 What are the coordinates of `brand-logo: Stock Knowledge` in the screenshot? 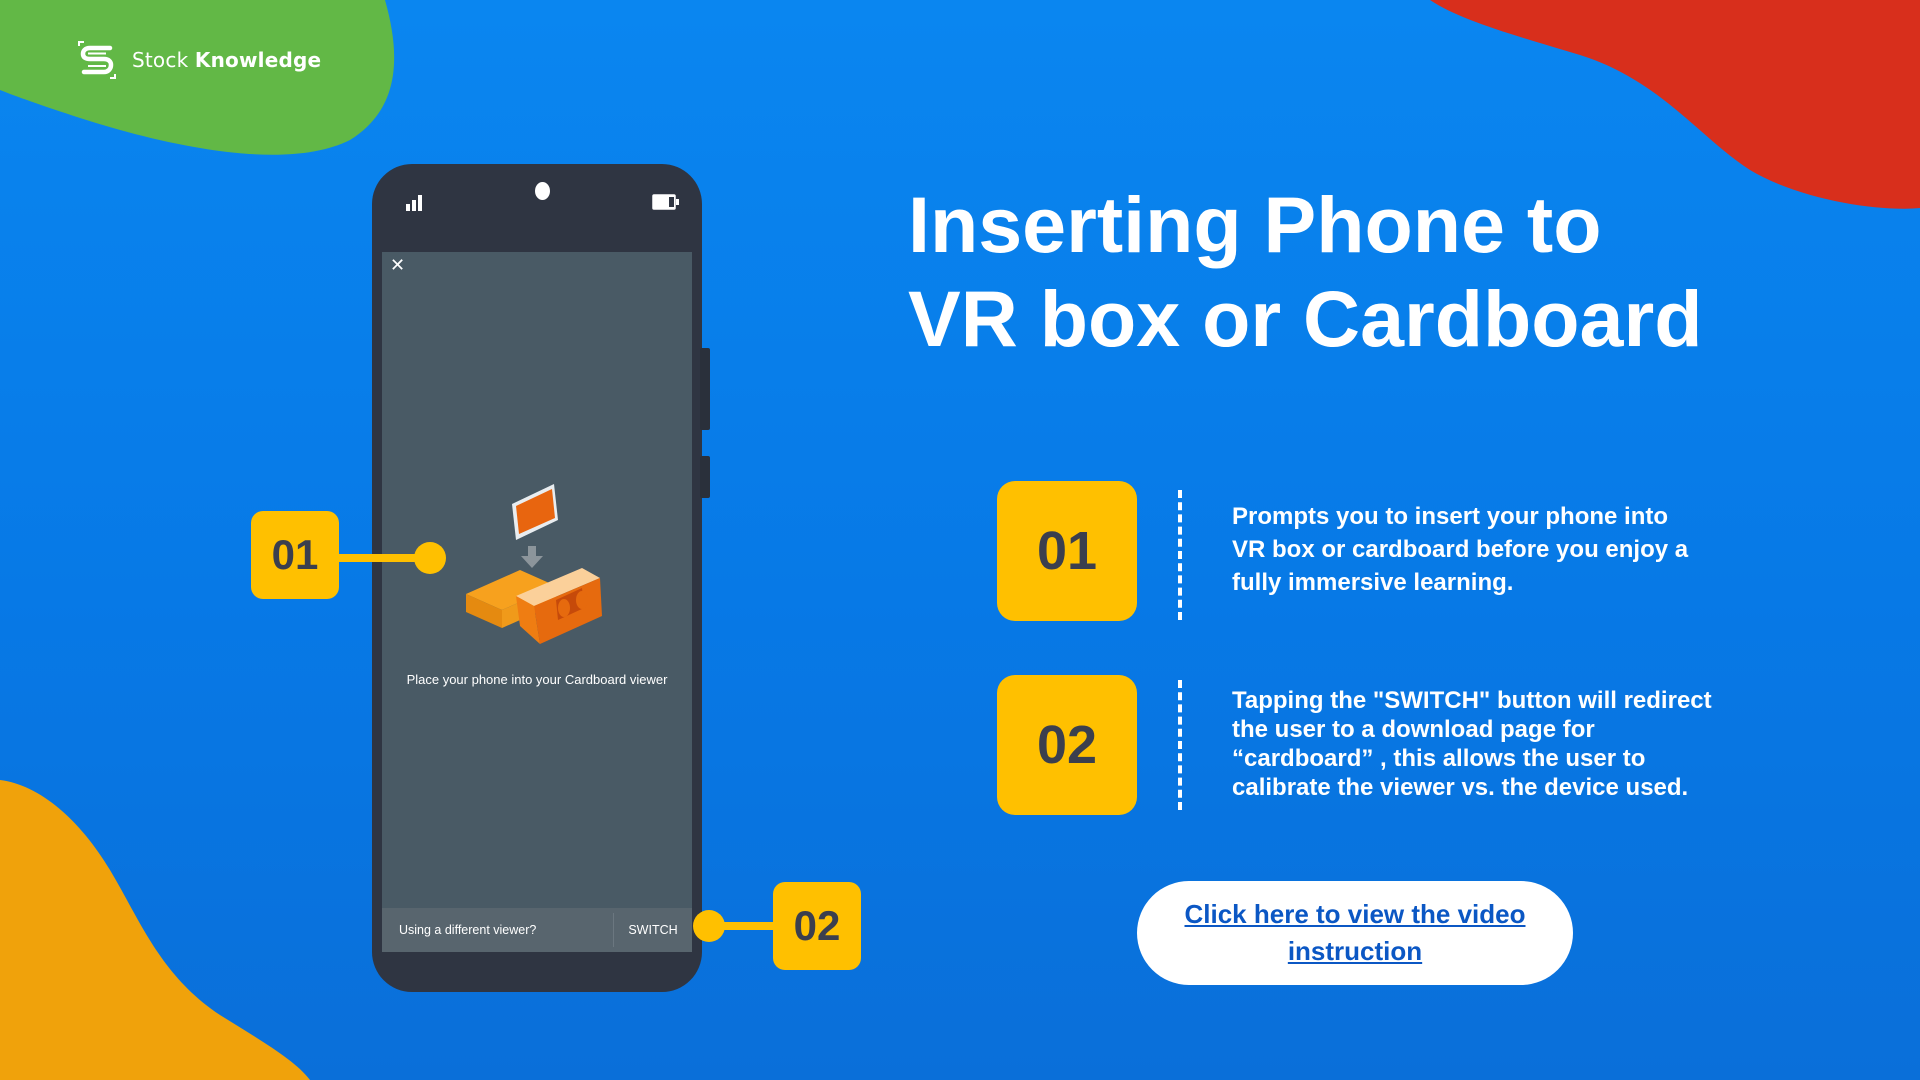 It's located at (197, 60).